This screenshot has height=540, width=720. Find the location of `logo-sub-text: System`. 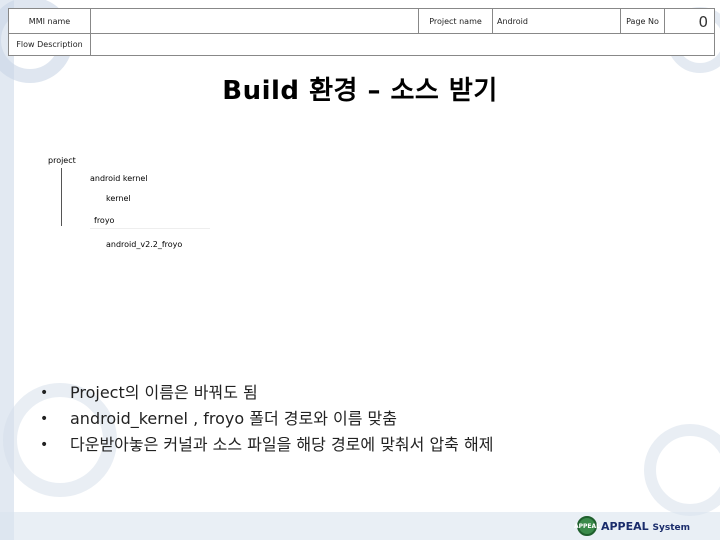

logo-sub-text: System is located at coordinates (671, 527).